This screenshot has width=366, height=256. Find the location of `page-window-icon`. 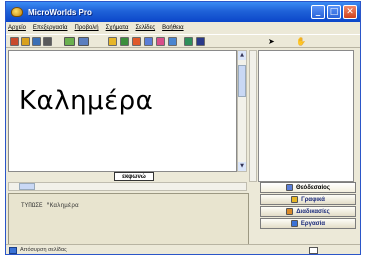

page-window-icon is located at coordinates (83, 41).